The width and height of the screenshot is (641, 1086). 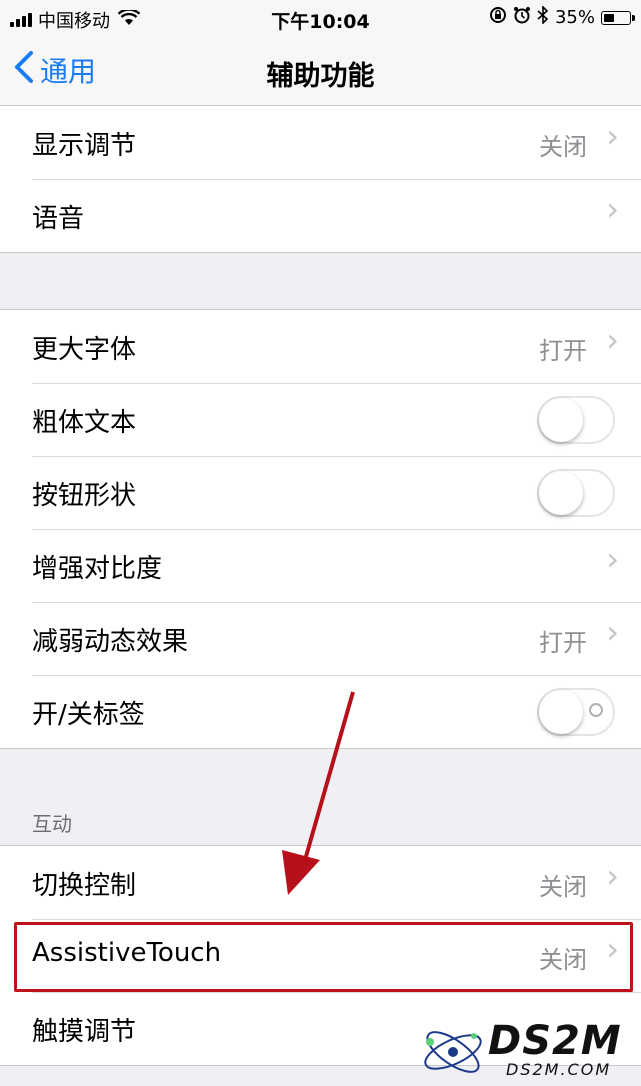 I want to click on watermark-logo: DS2M DS2M.COM, so click(x=528, y=1051).